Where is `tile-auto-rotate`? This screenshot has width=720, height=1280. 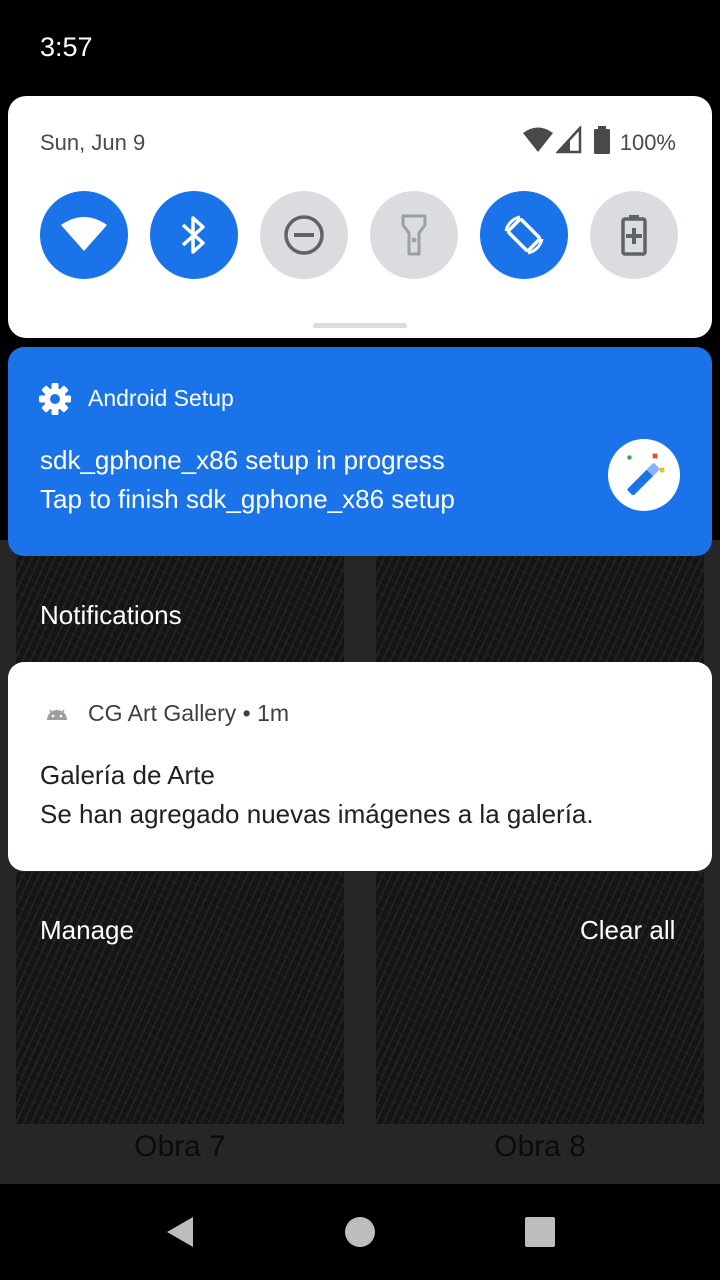
tile-auto-rotate is located at coordinates (524, 235).